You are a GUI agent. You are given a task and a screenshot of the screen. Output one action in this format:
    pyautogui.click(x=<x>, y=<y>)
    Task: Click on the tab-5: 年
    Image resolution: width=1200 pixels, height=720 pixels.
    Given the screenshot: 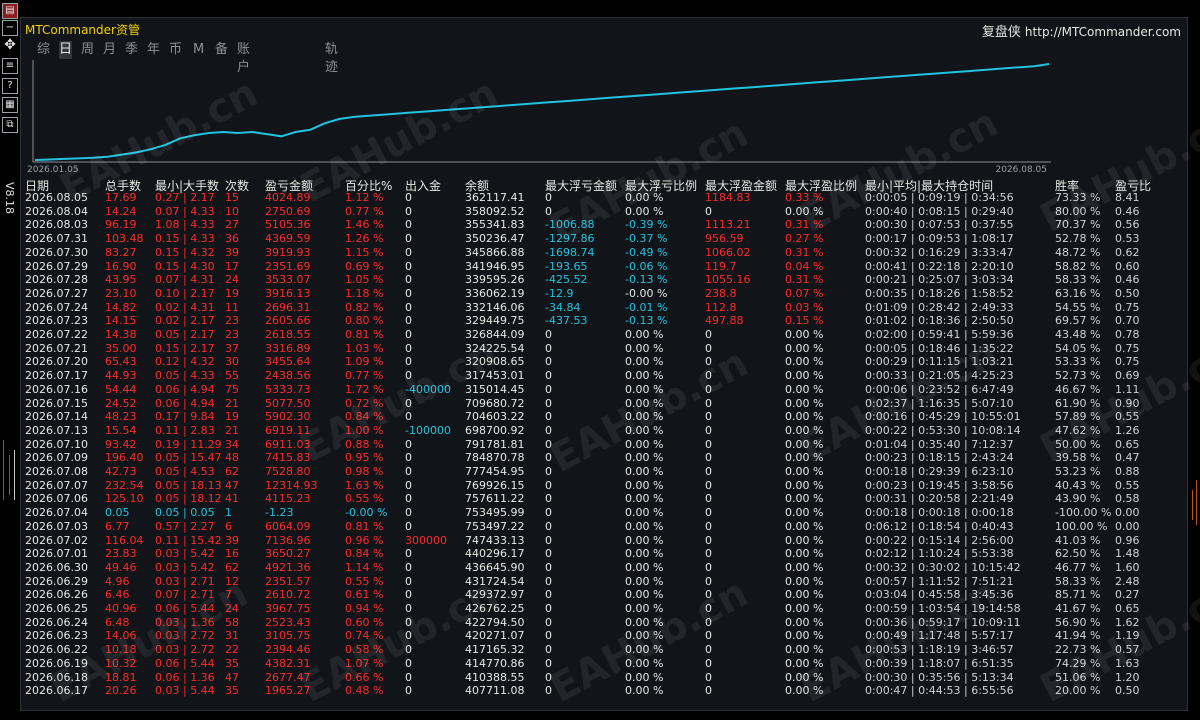 What is the action you would take?
    pyautogui.click(x=153, y=50)
    